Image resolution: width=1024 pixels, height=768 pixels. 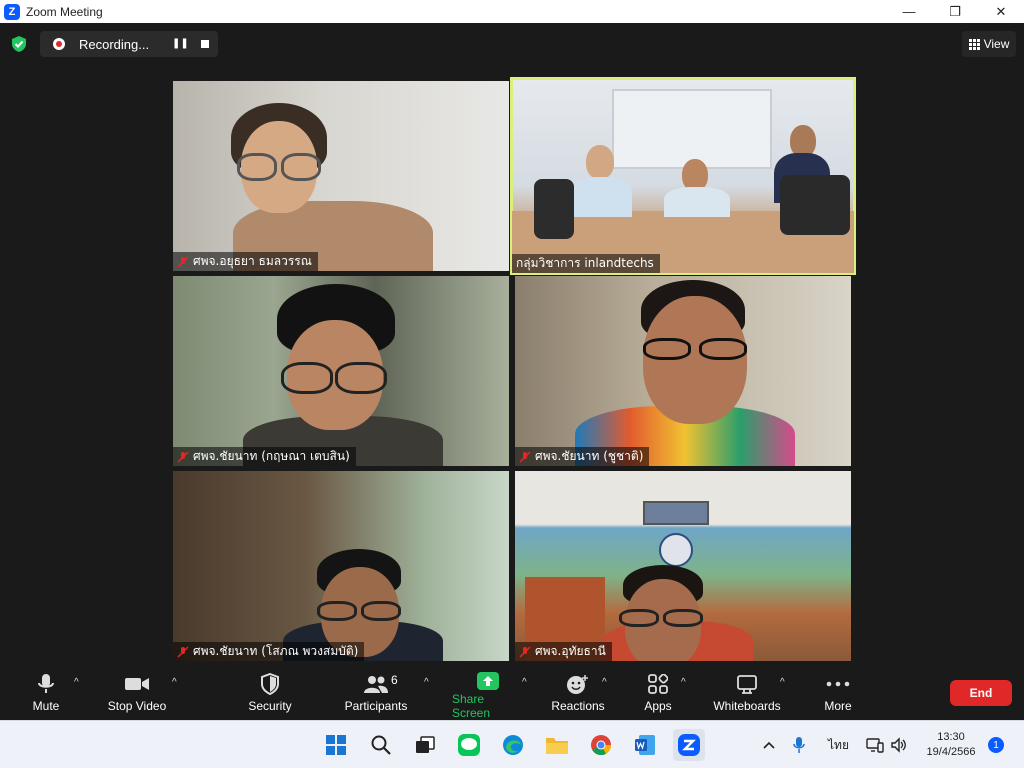 I want to click on clock-time: 13:30, so click(x=951, y=737).